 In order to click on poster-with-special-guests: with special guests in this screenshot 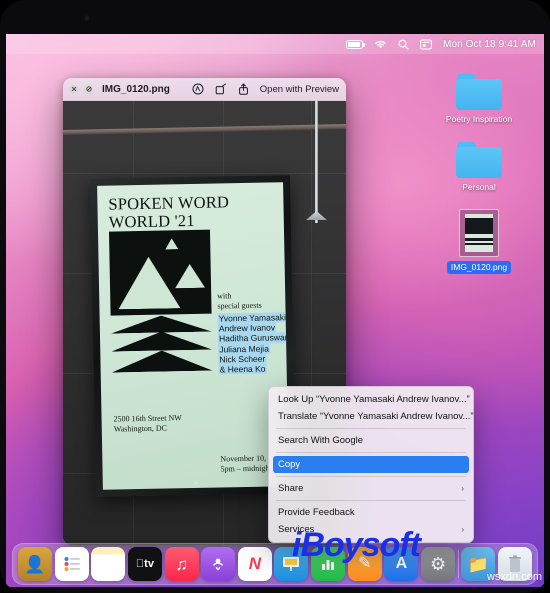, I will do `click(239, 301)`.